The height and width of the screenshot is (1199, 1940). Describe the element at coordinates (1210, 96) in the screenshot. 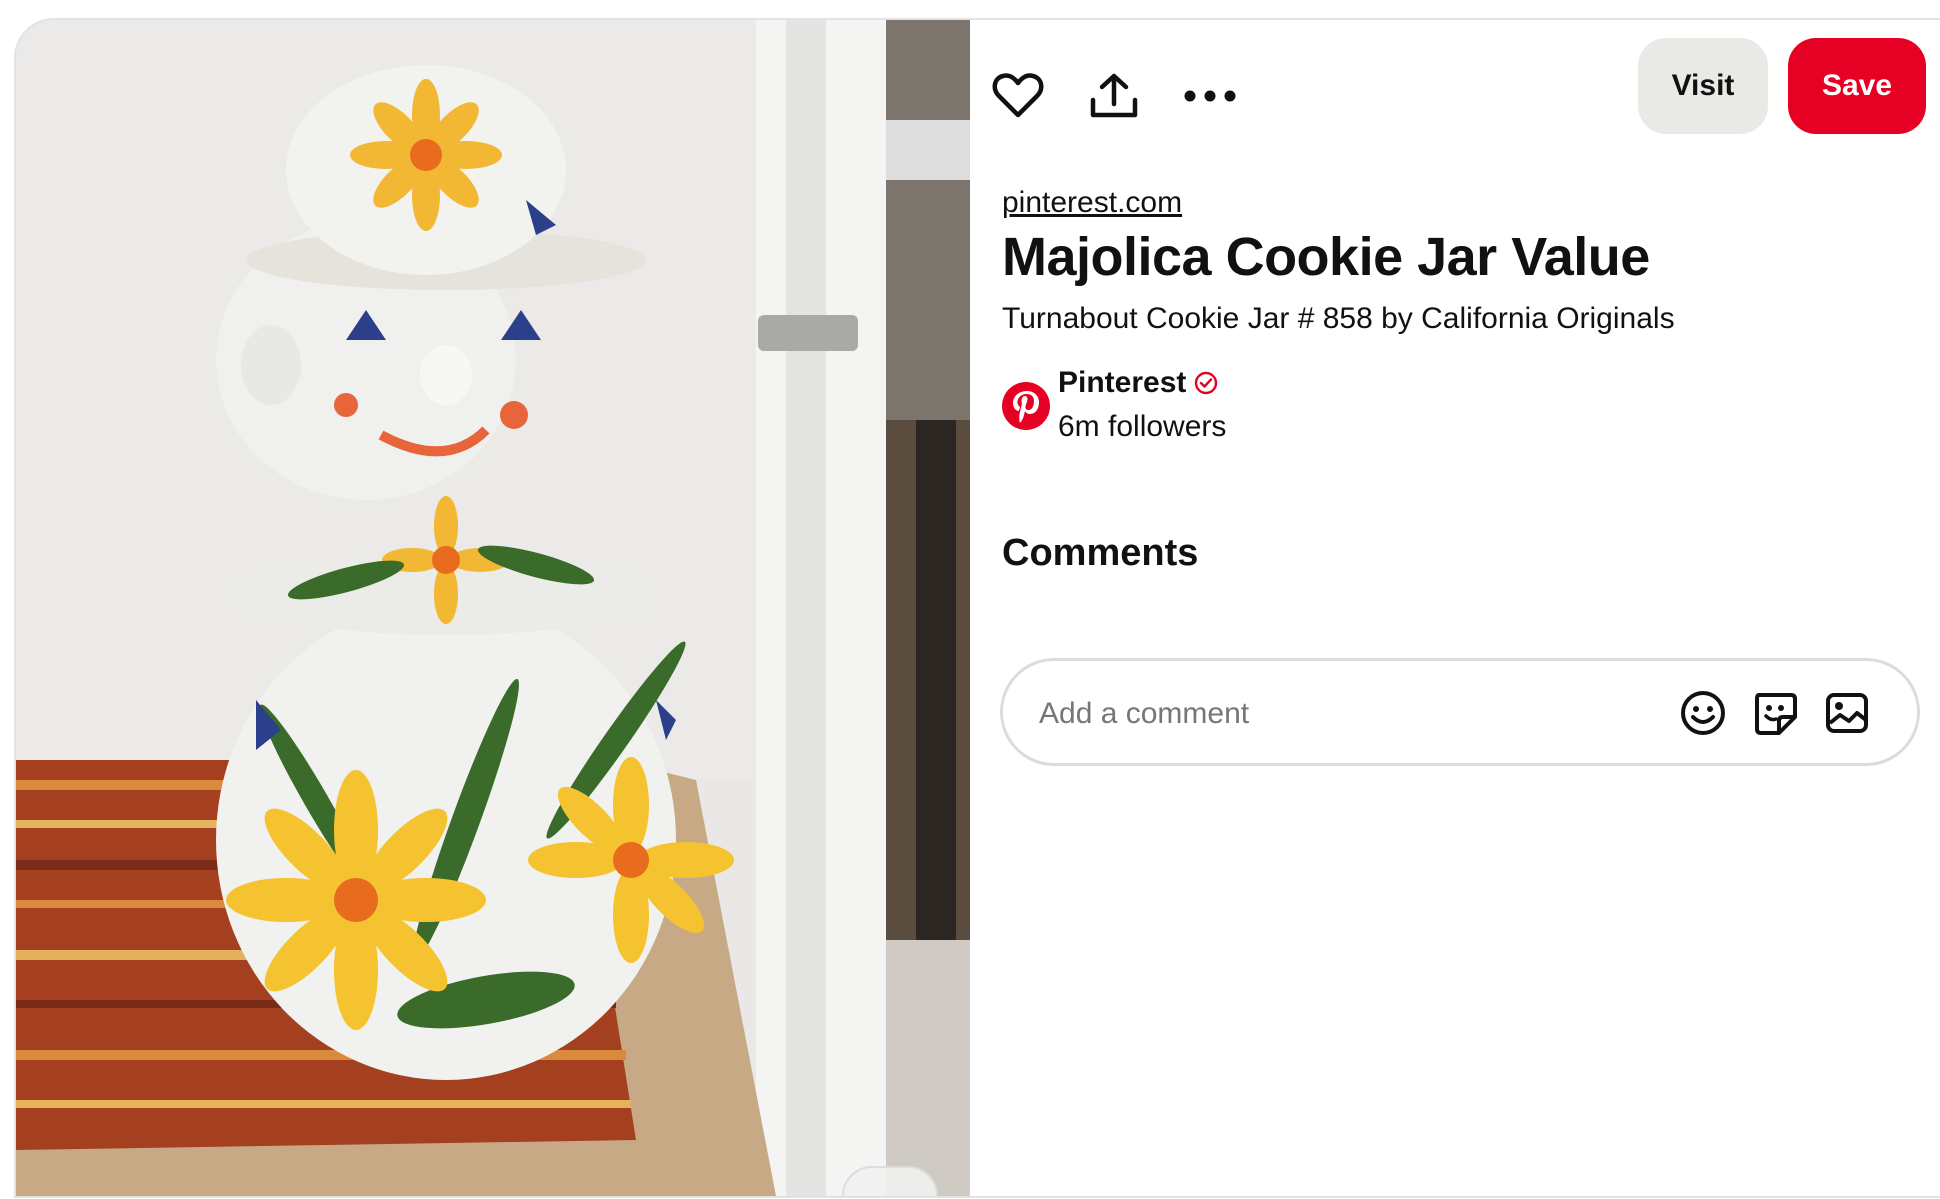

I see `ellipsis-icon` at that location.